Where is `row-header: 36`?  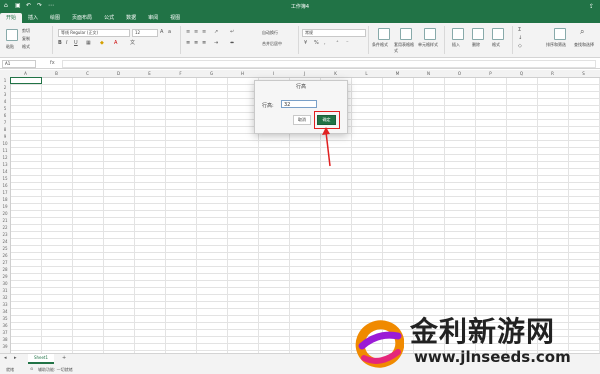 row-header: 36 is located at coordinates (5, 325).